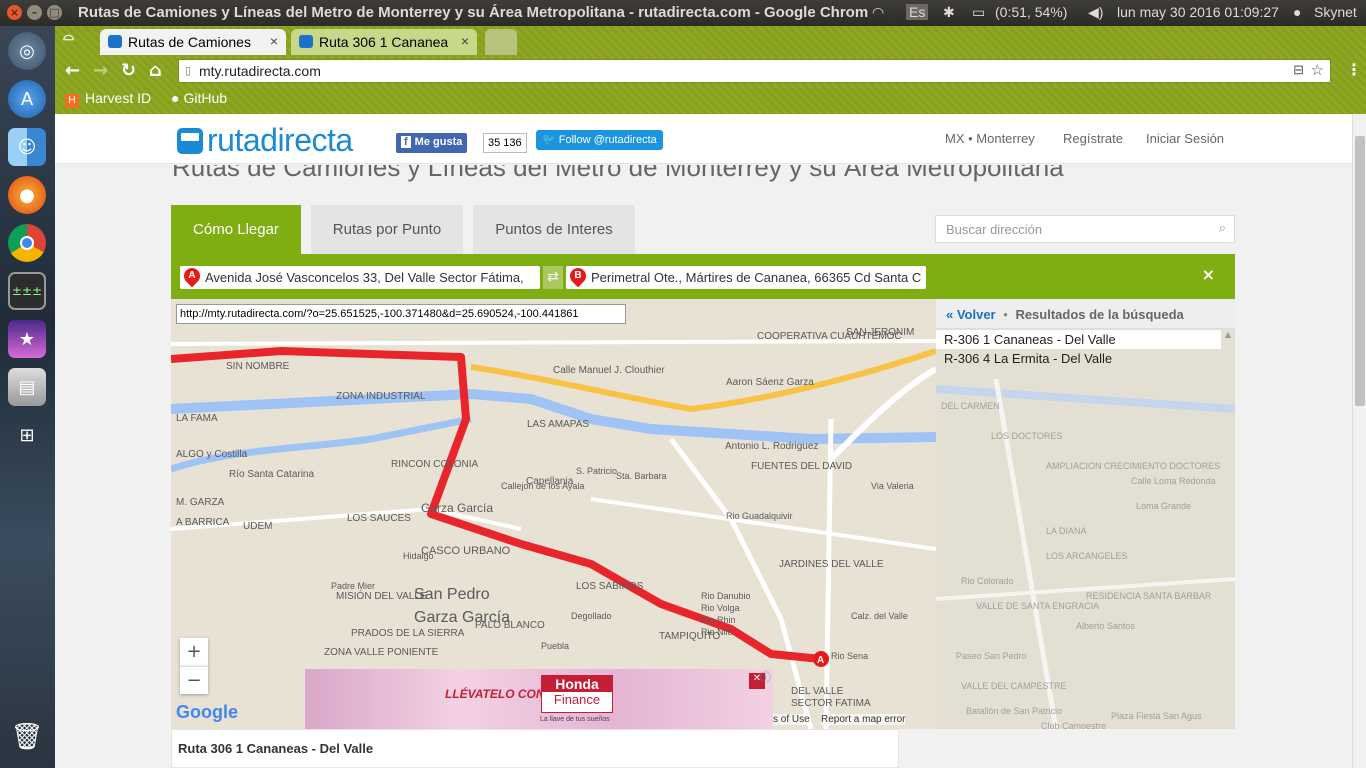  I want to click on search-icon: ⌕, so click(1222, 228).